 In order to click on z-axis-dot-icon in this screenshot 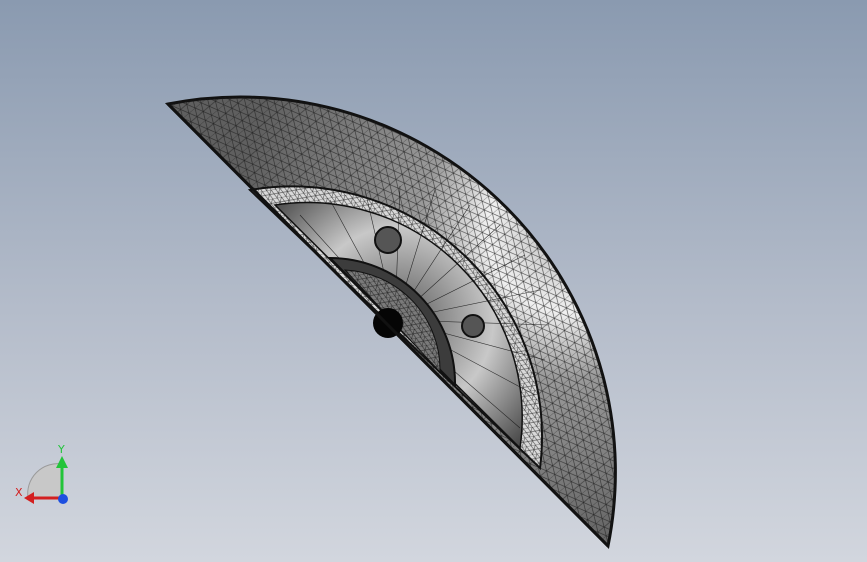, I will do `click(63, 499)`.